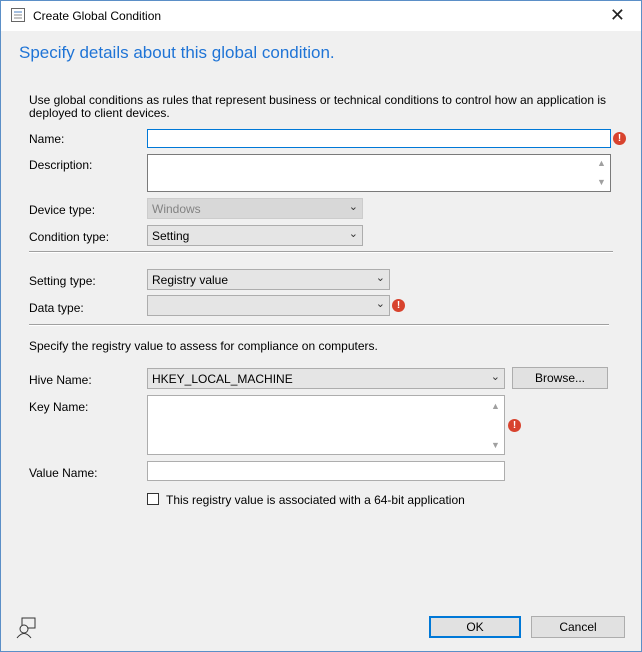 The image size is (642, 652). I want to click on value-name-input, so click(326, 471).